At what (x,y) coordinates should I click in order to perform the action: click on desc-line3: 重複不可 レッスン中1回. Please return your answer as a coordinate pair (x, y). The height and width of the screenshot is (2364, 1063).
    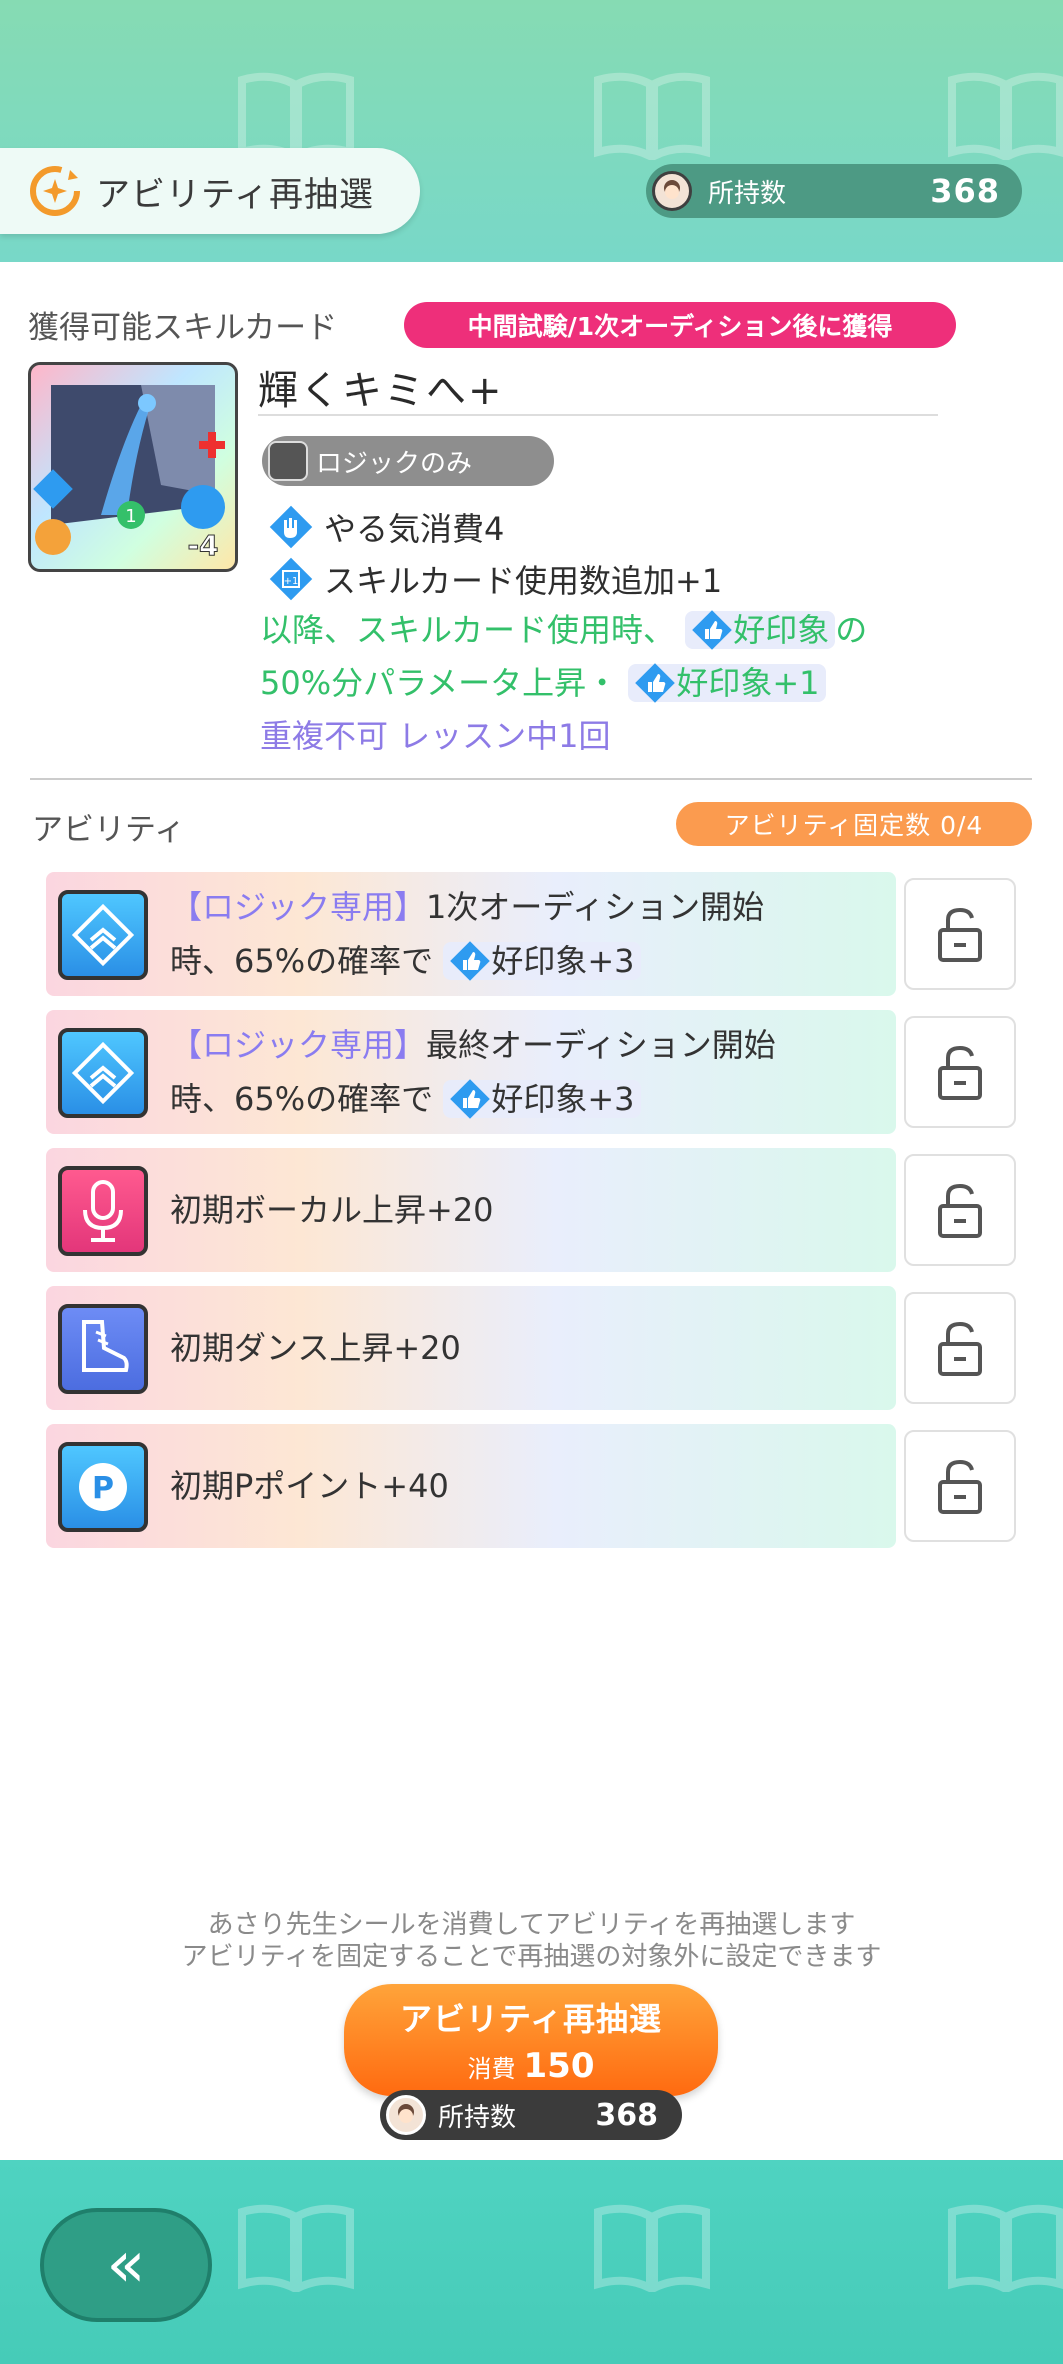
    Looking at the image, I should click on (435, 736).